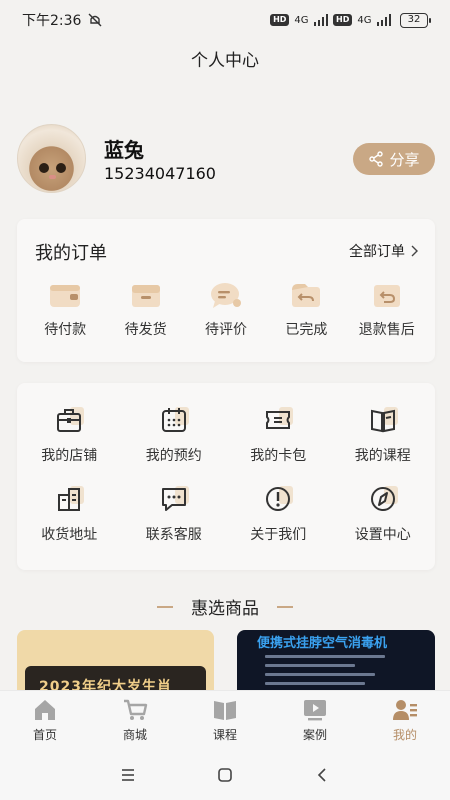 The height and width of the screenshot is (800, 450). Describe the element at coordinates (280, 20) in the screenshot. I see `hd-badge-1: HD` at that location.